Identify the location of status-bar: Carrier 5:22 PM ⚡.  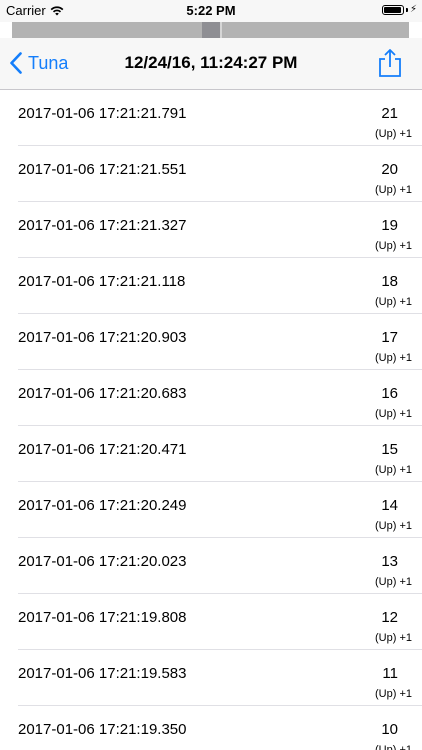
(211, 11).